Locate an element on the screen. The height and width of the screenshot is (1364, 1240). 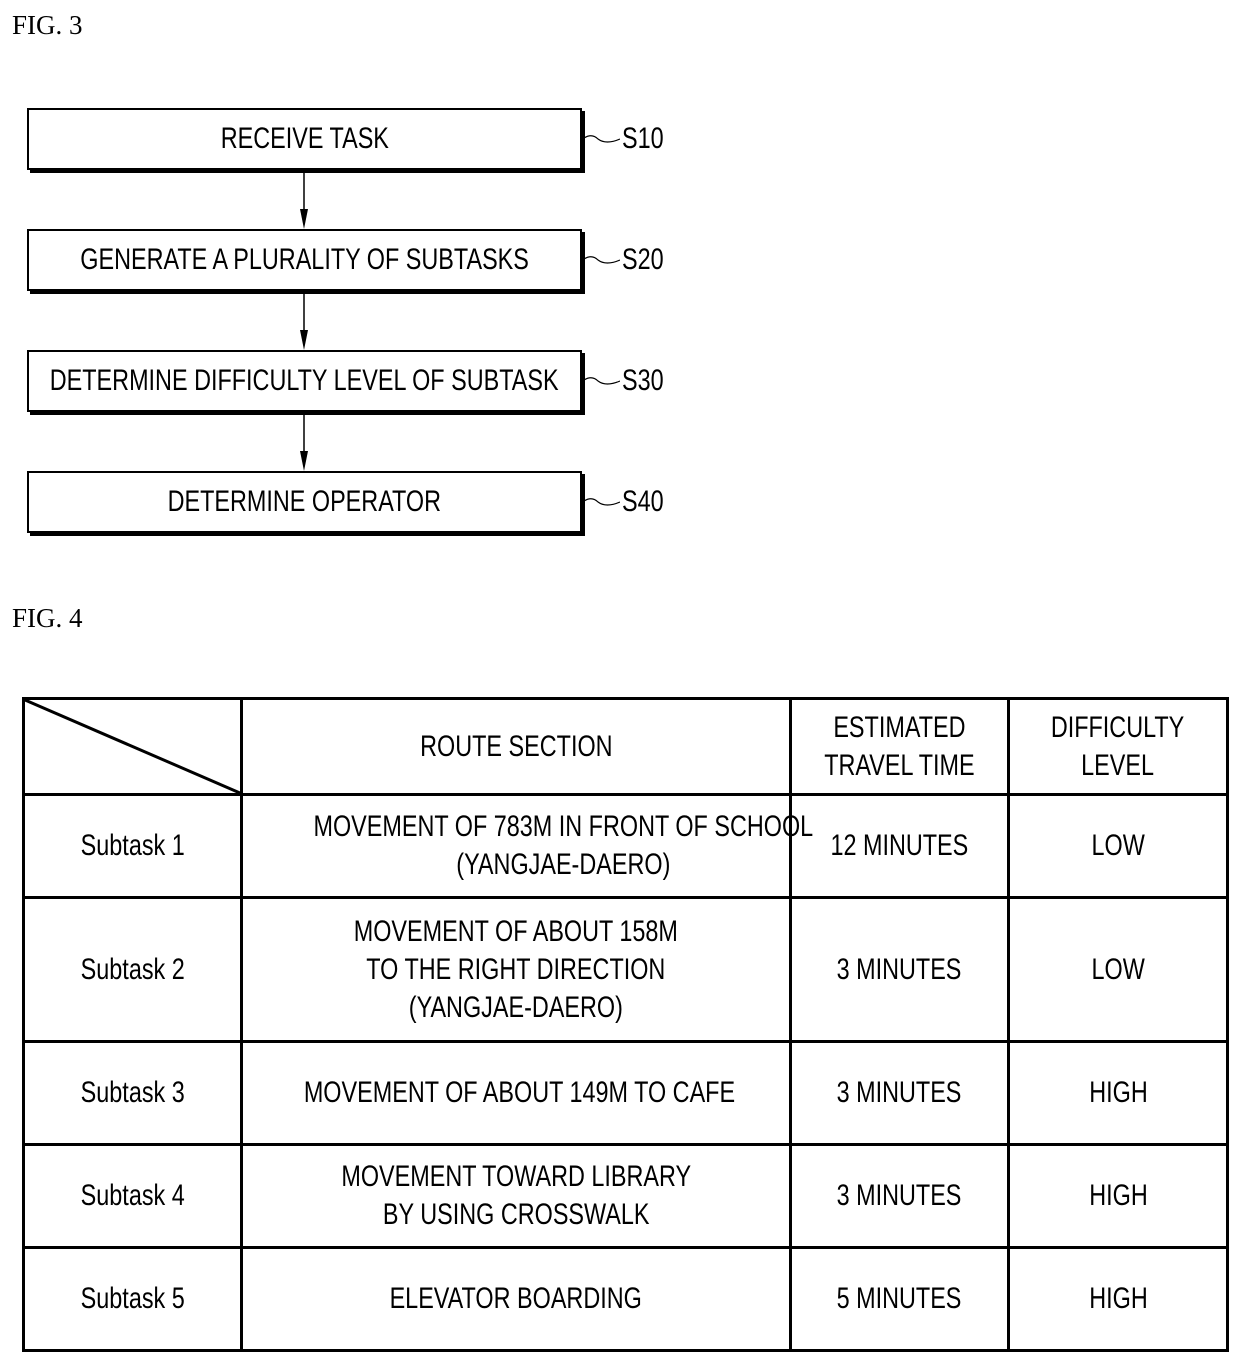
corner-cell is located at coordinates (132, 746).